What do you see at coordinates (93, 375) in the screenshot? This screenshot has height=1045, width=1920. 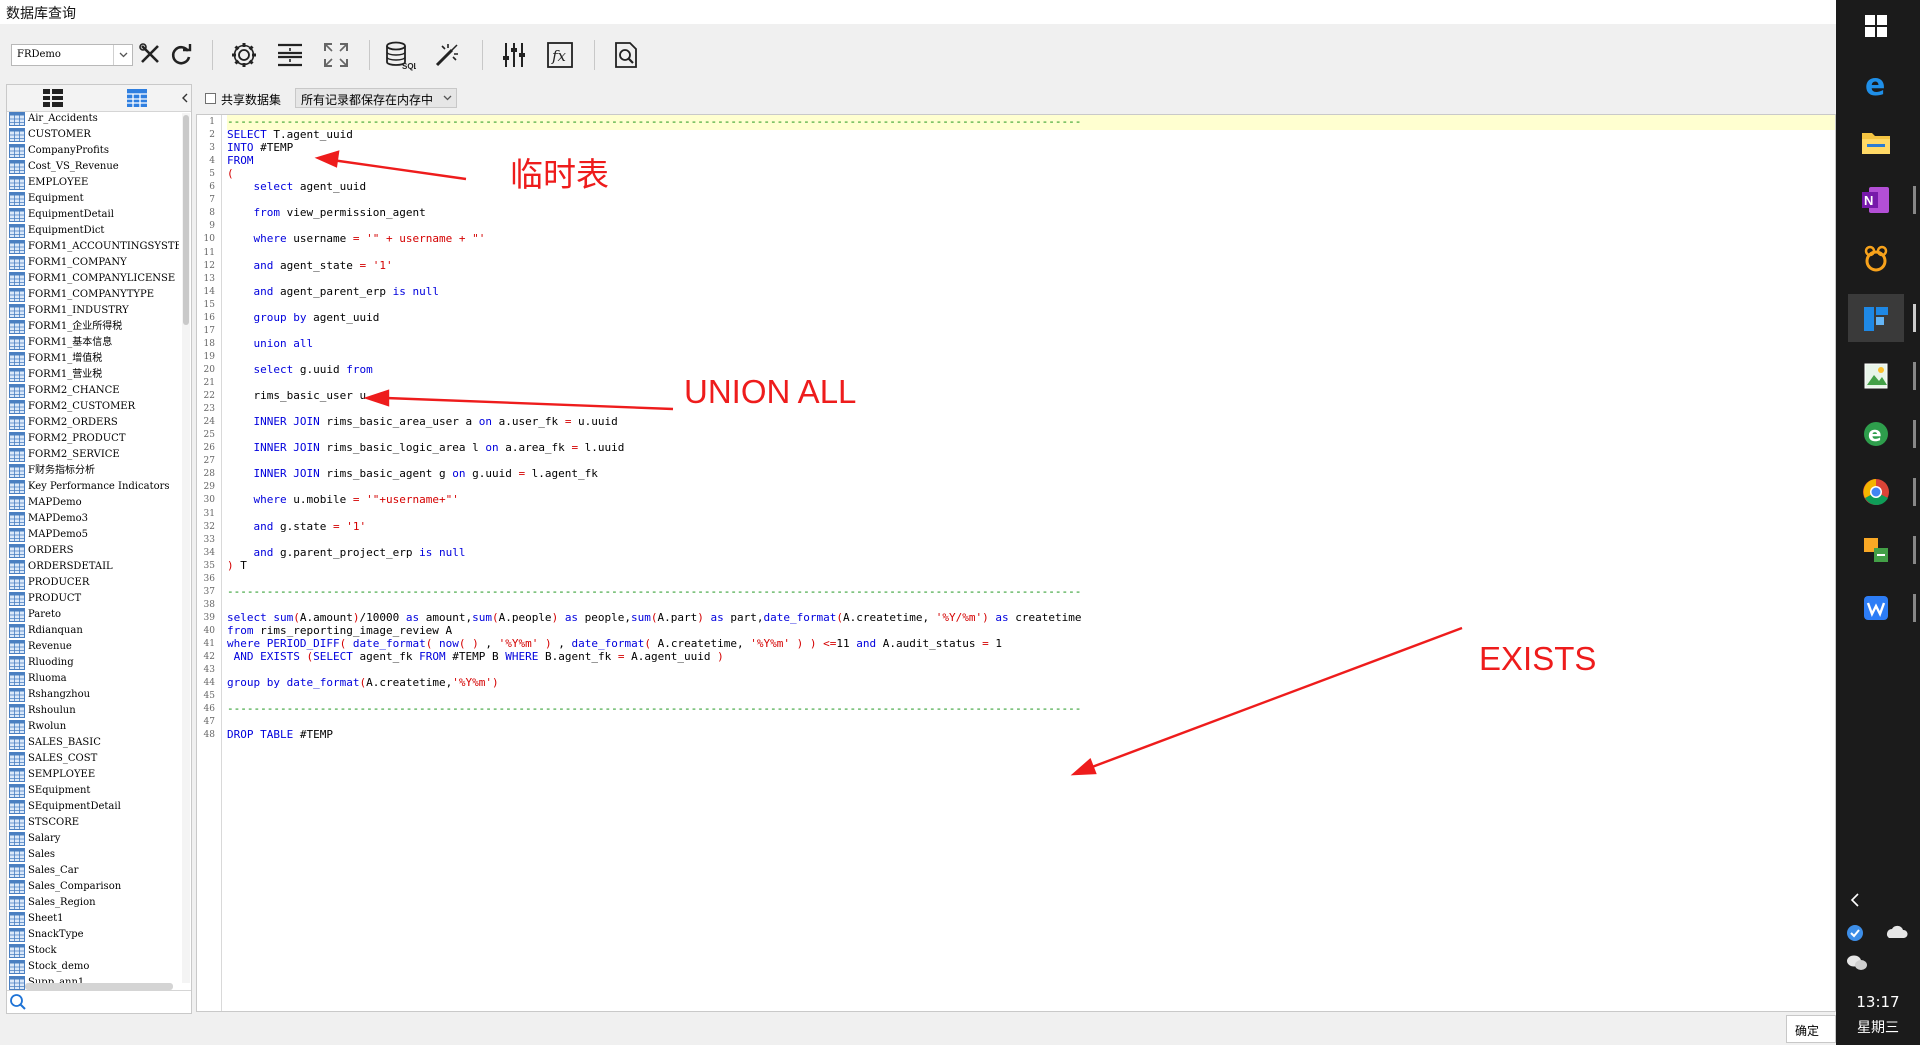 I see `table-list-item: FORM1_营业税` at bounding box center [93, 375].